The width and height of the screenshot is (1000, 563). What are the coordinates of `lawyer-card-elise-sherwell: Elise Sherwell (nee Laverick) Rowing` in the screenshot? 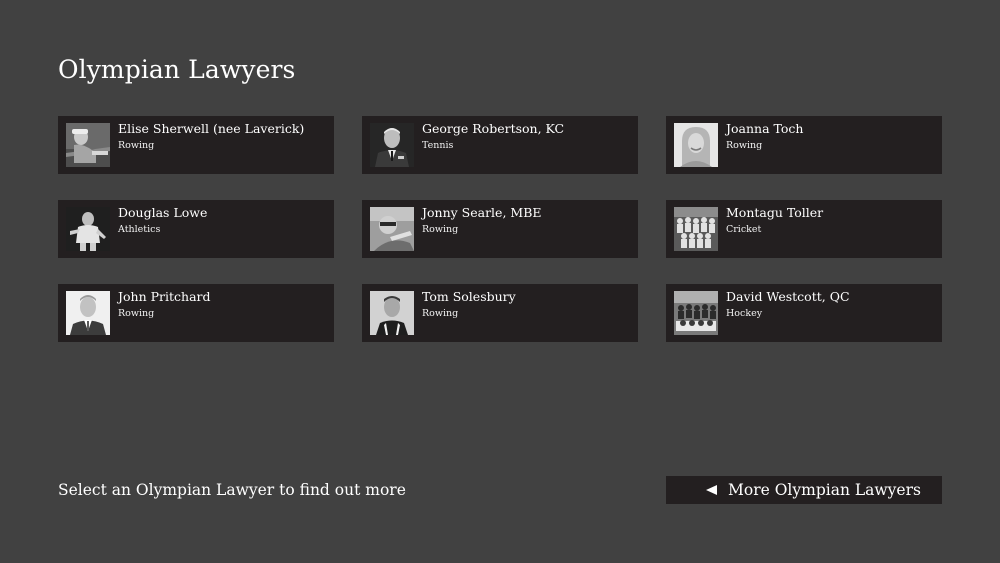 It's located at (196, 145).